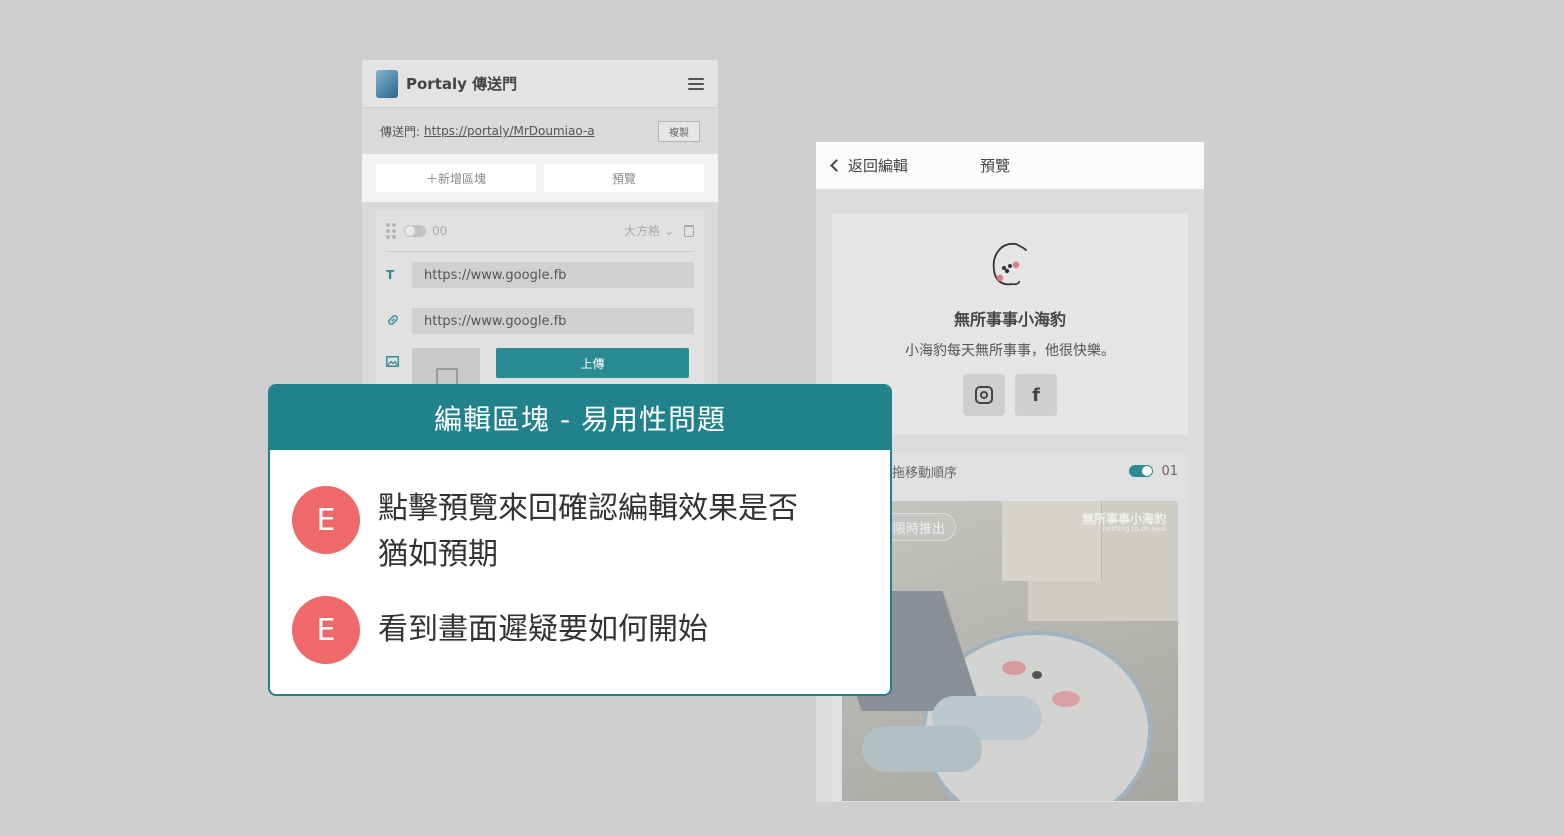 The height and width of the screenshot is (836, 1564). Describe the element at coordinates (1009, 319) in the screenshot. I see `profile-name: 無所事事小海豹` at that location.